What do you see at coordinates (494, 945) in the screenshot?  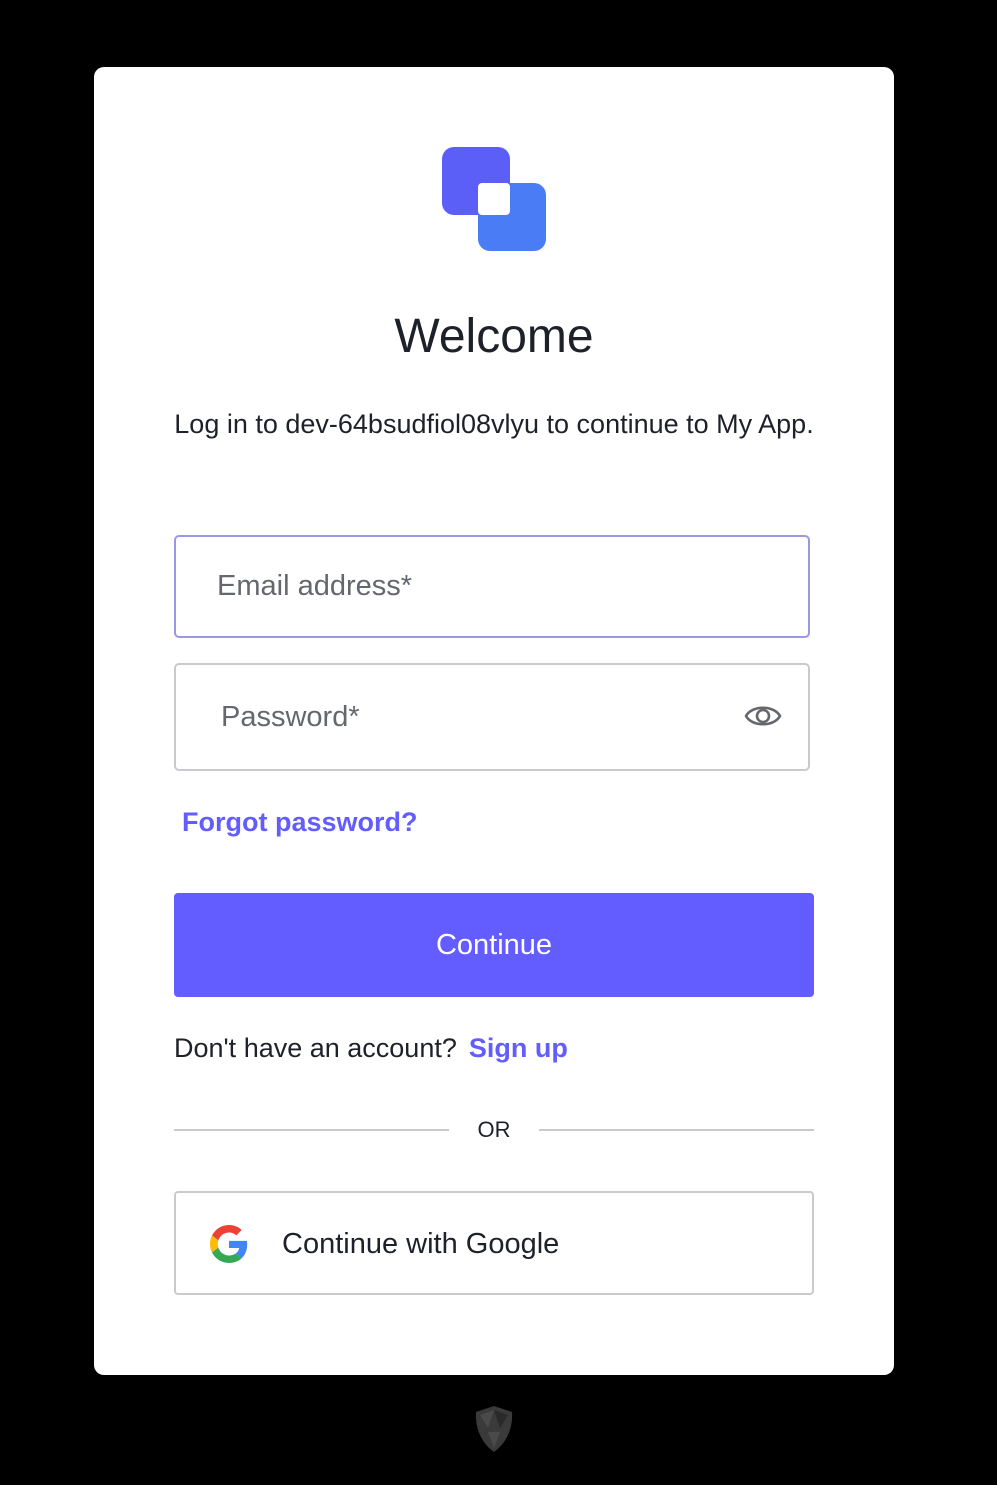 I see `continue-button: Continue` at bounding box center [494, 945].